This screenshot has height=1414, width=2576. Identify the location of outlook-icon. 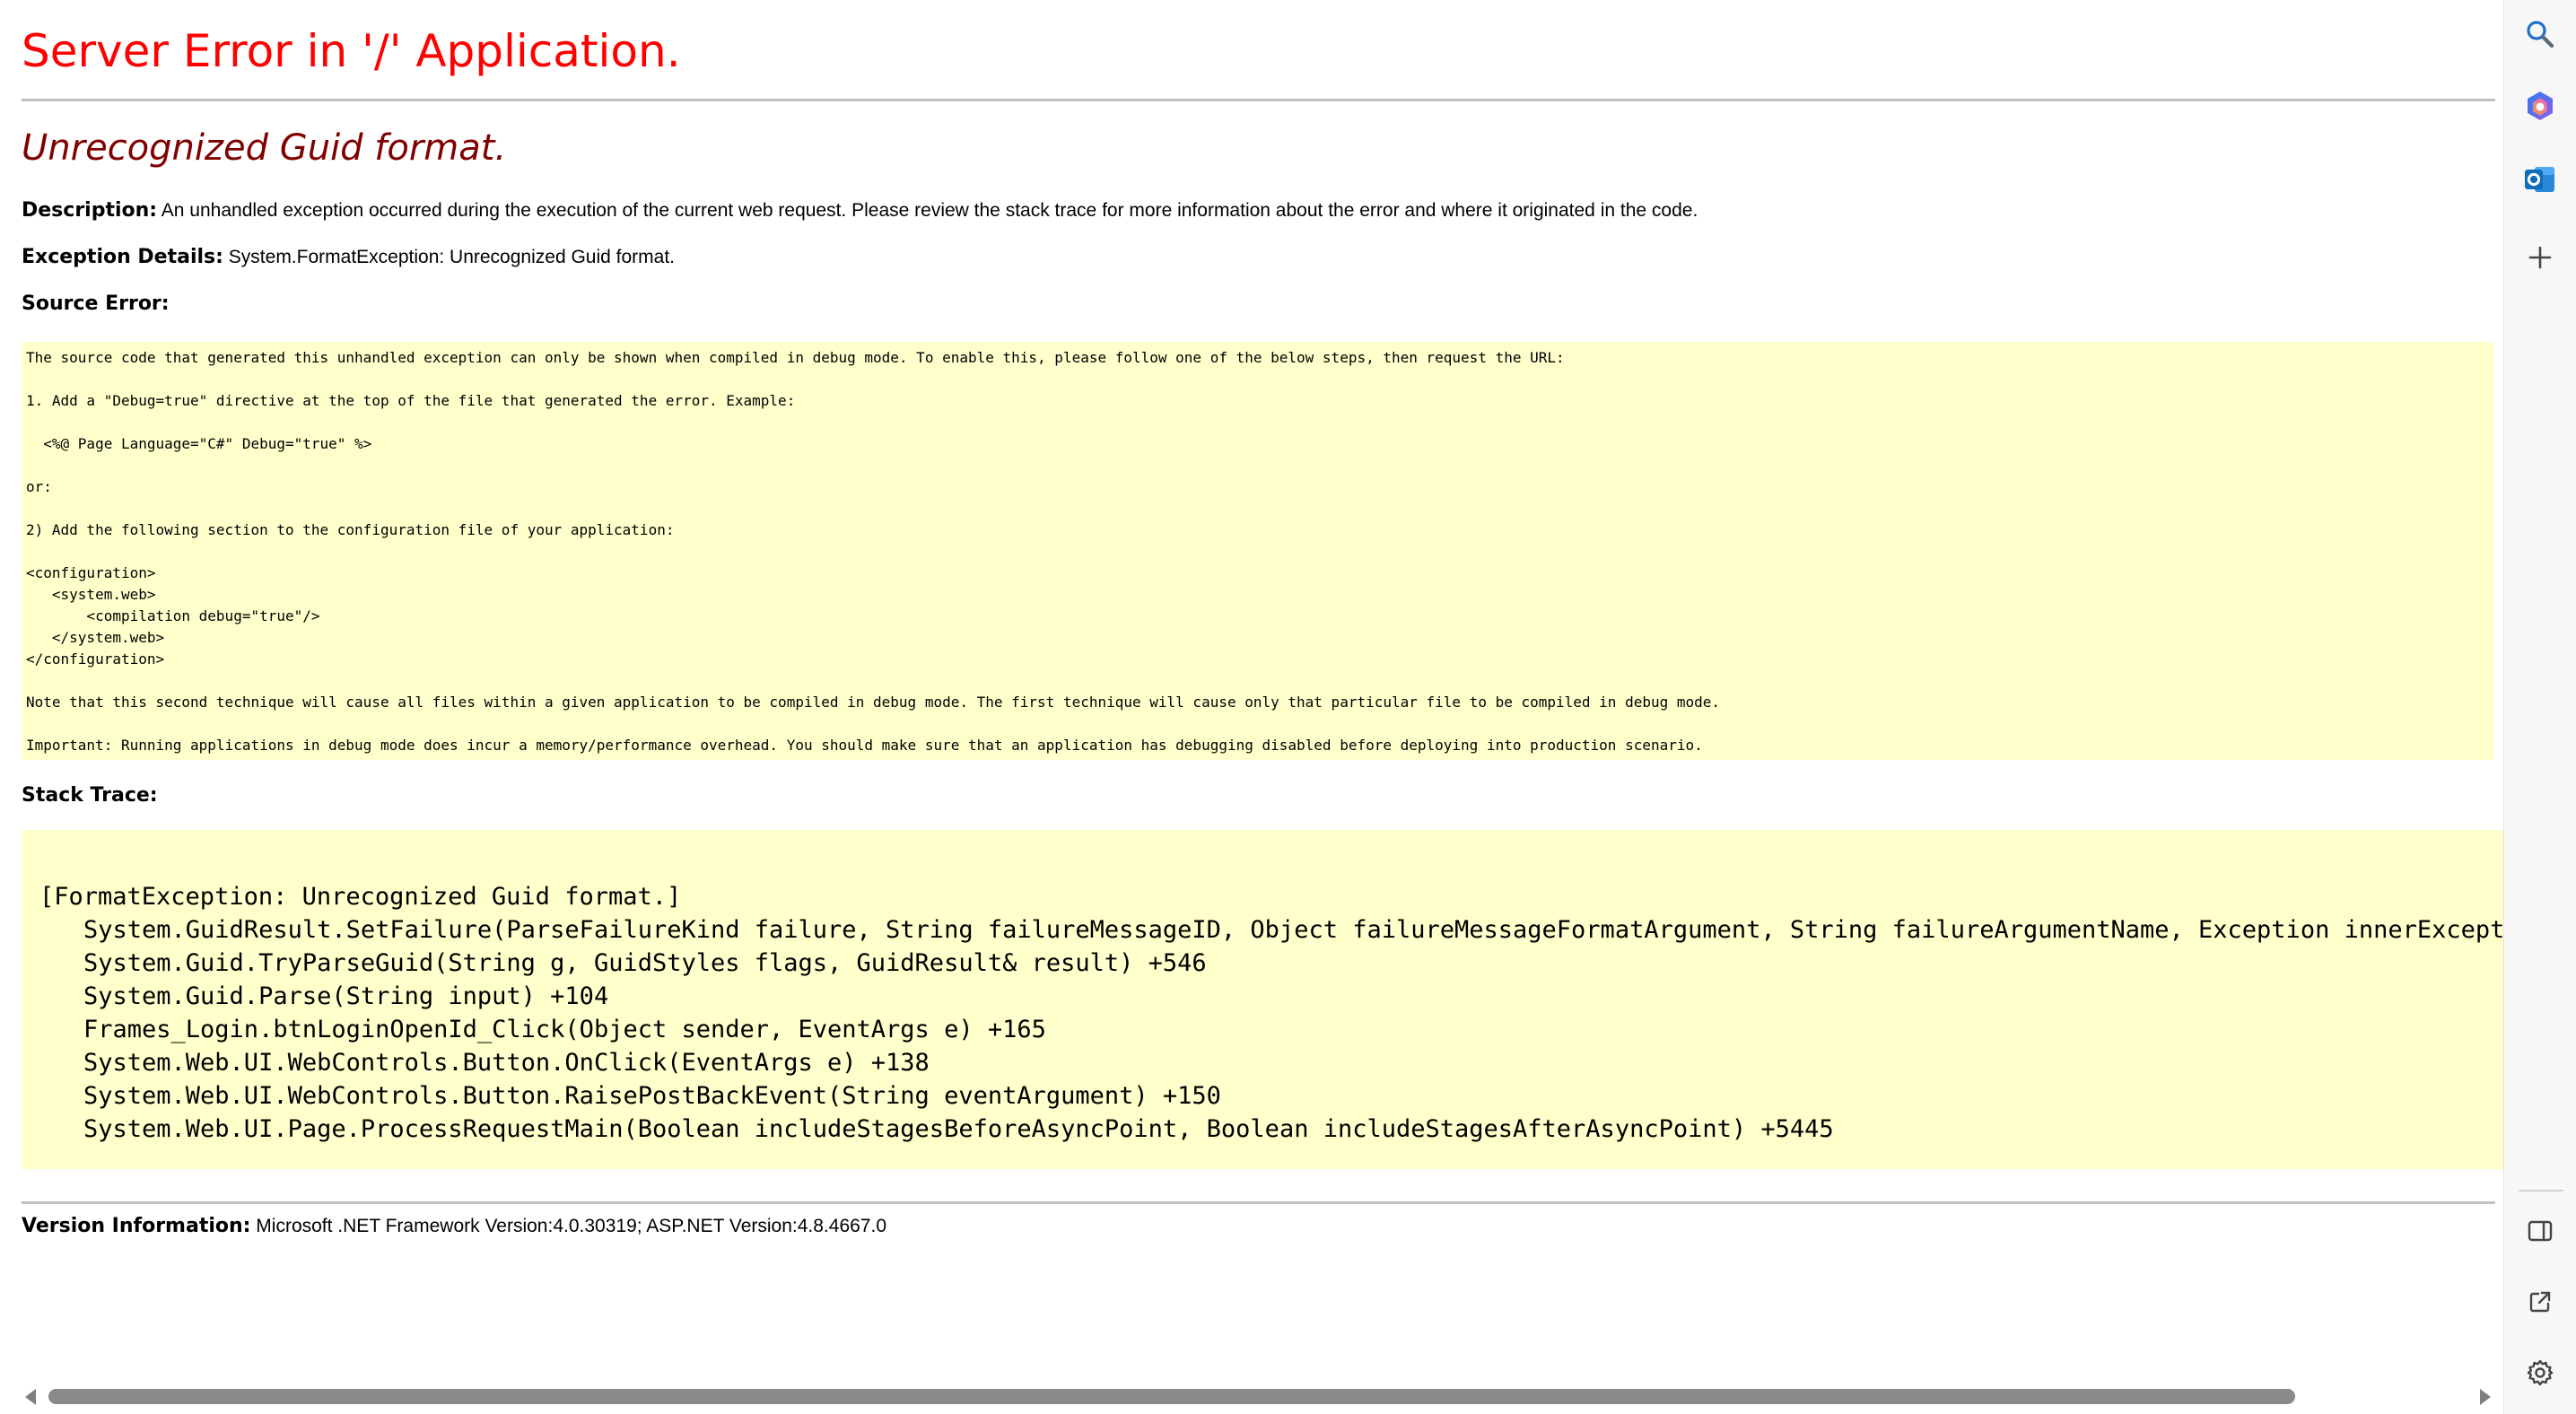
(2540, 182).